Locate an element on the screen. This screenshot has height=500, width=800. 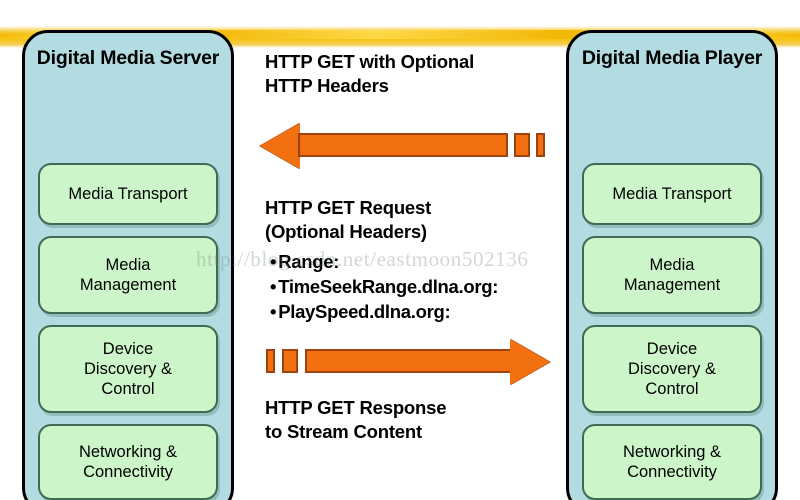
flow-label-http-get-response: HTTP GET Response to Stream Content is located at coordinates (356, 419).